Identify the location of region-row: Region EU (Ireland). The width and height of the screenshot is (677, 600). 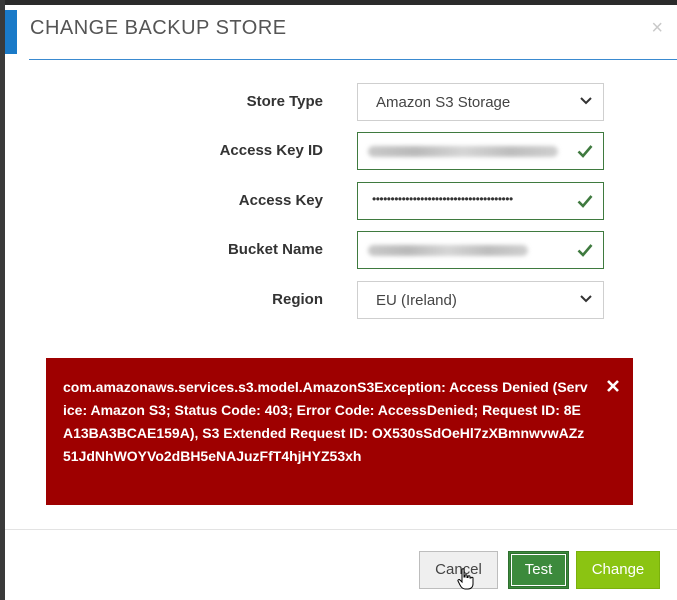
(341, 300).